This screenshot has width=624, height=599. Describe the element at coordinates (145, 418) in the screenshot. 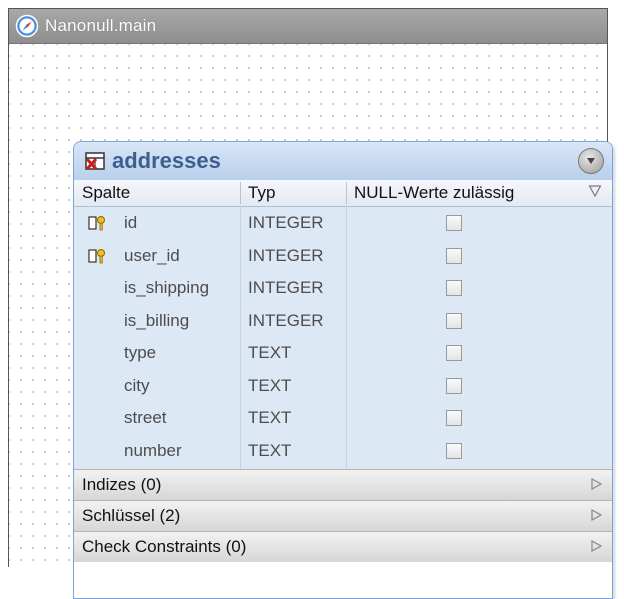

I see `column-name: street` at that location.